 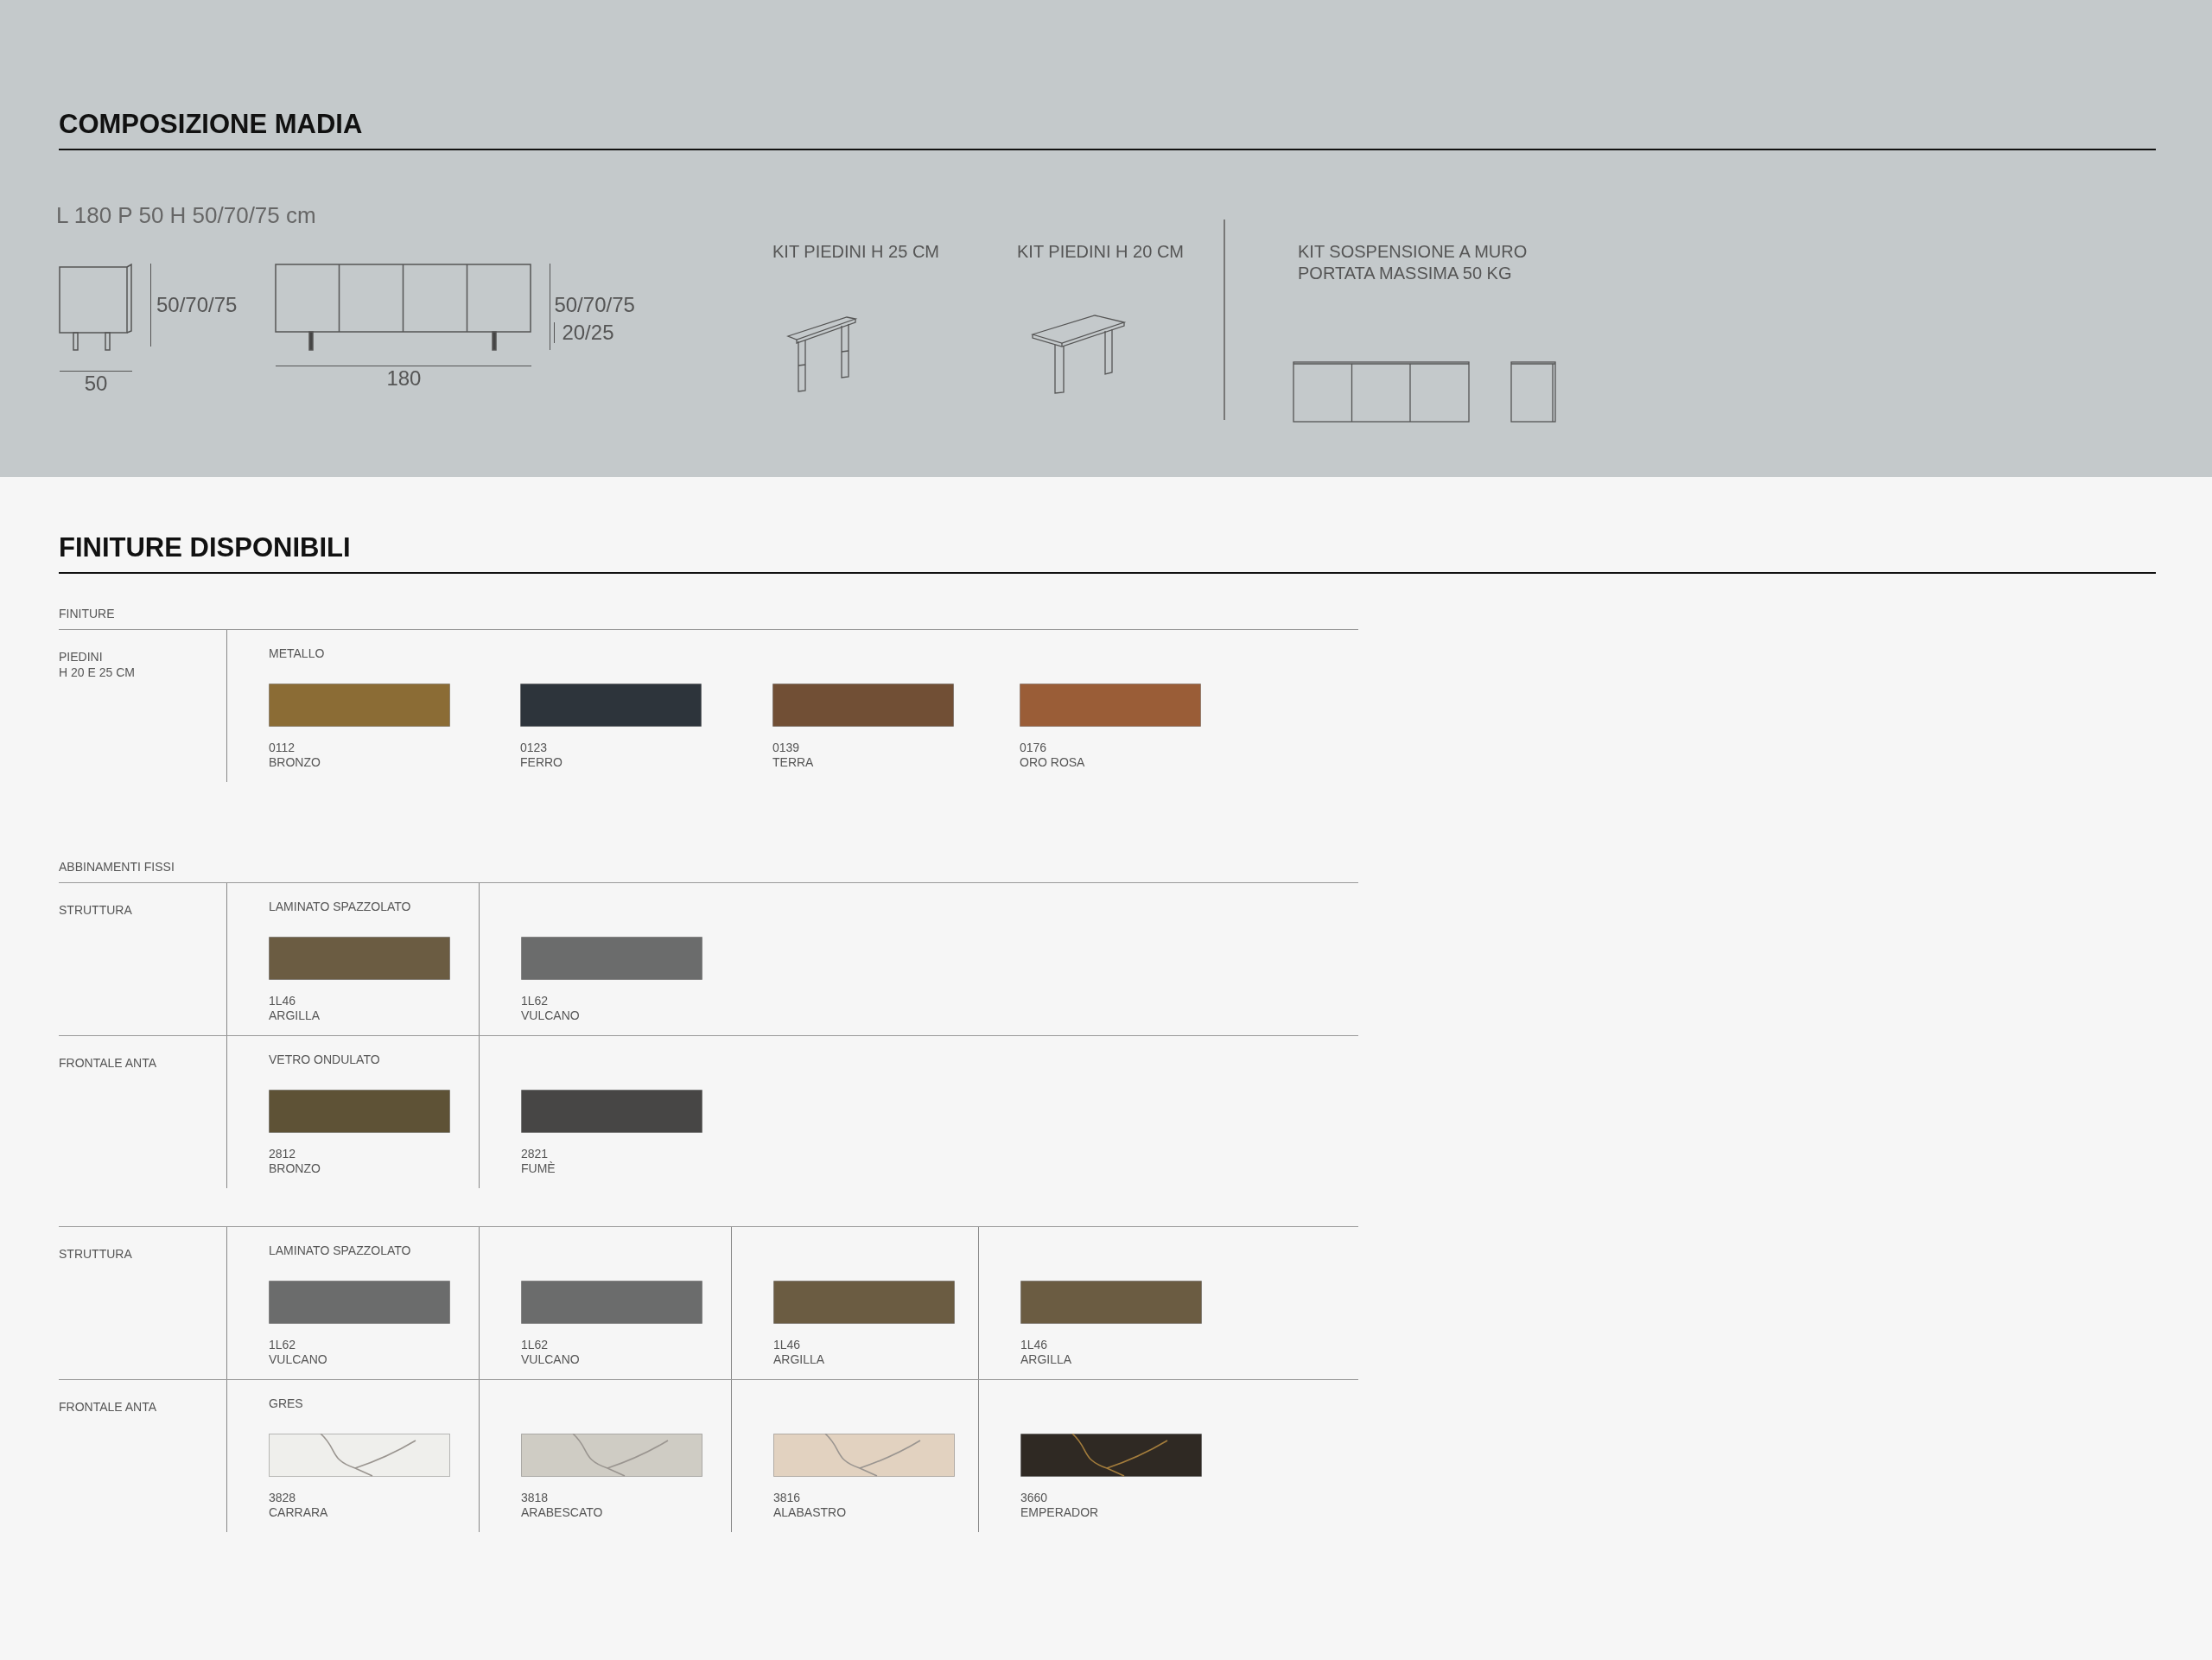 What do you see at coordinates (588, 333) in the screenshot?
I see `leg-height-dimension: 20/25` at bounding box center [588, 333].